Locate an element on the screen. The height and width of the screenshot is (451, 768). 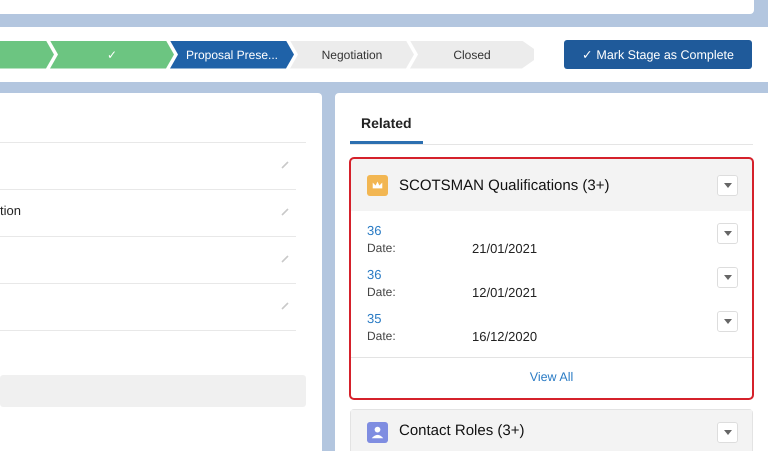
crown-icon is located at coordinates (377, 185).